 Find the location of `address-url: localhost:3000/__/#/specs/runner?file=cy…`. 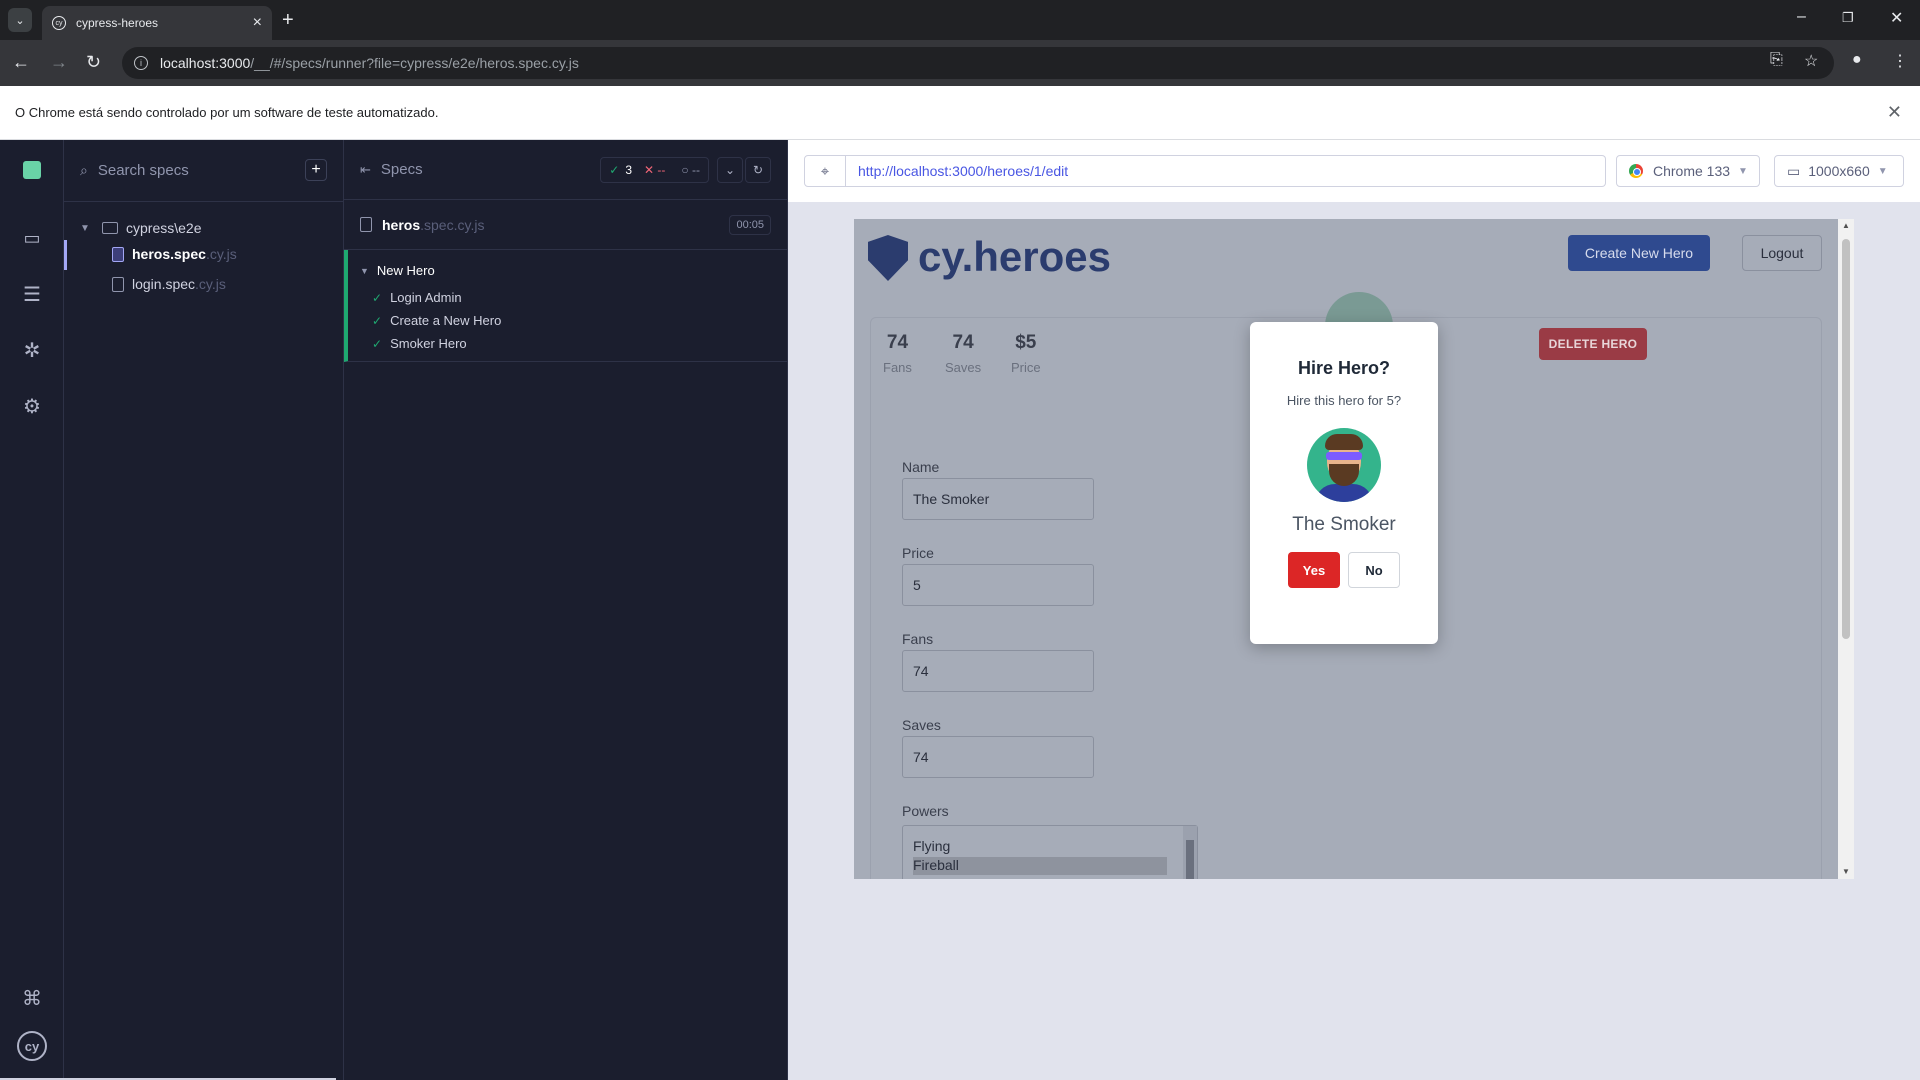

address-url: localhost:3000/__/#/specs/runner?file=cy… is located at coordinates (369, 63).